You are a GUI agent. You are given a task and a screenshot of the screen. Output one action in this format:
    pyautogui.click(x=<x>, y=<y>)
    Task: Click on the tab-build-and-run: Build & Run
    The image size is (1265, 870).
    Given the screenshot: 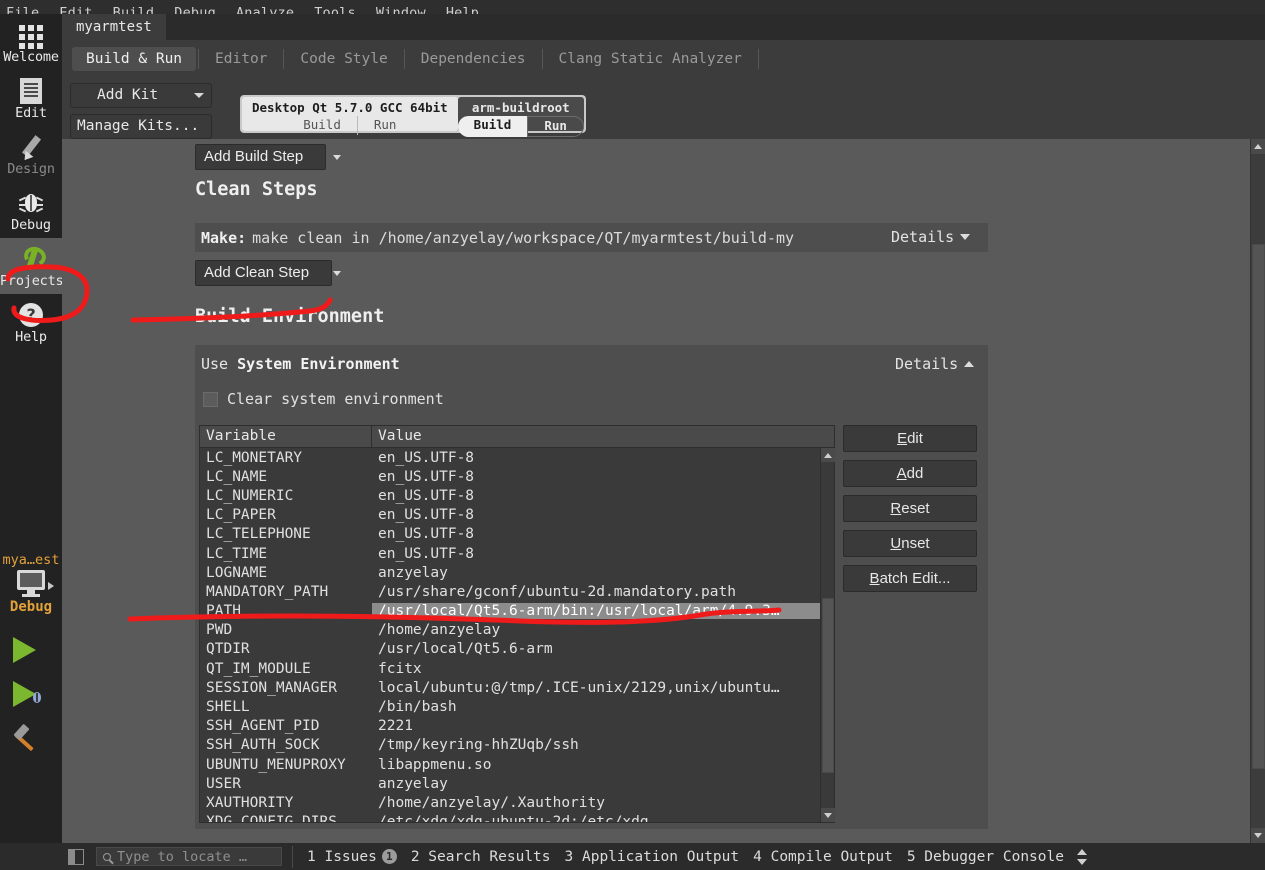 What is the action you would take?
    pyautogui.click(x=134, y=58)
    